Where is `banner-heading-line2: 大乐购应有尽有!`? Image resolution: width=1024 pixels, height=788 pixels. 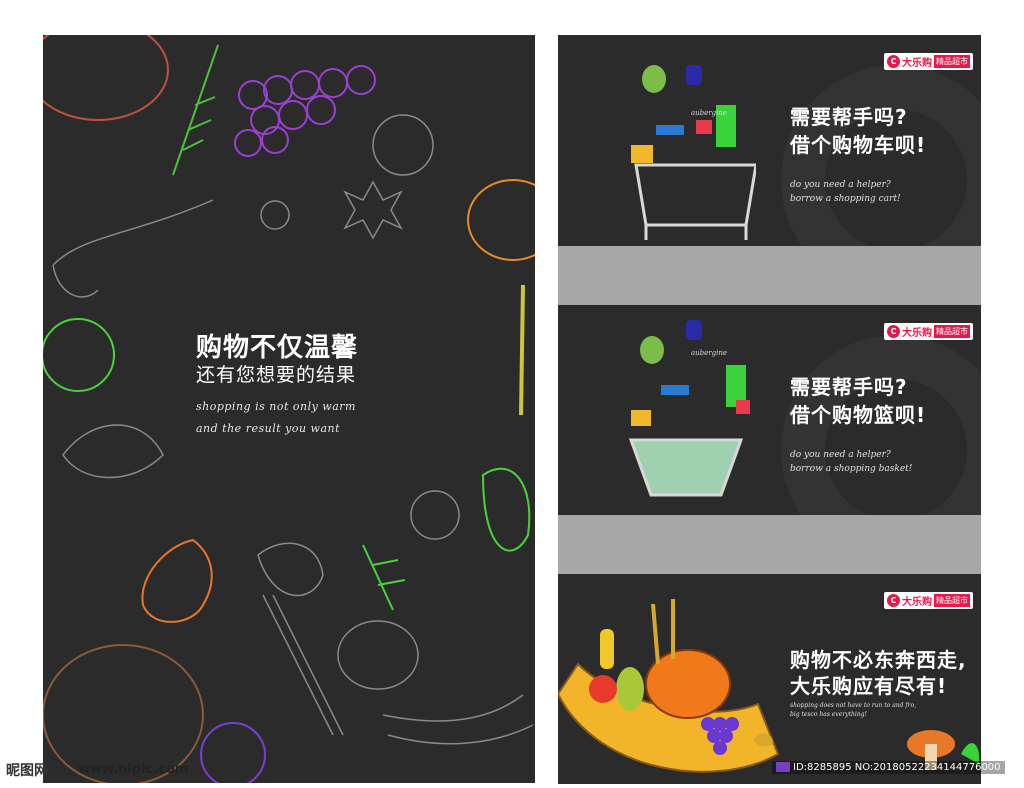
banner-heading-line2: 大乐购应有尽有! is located at coordinates (869, 686).